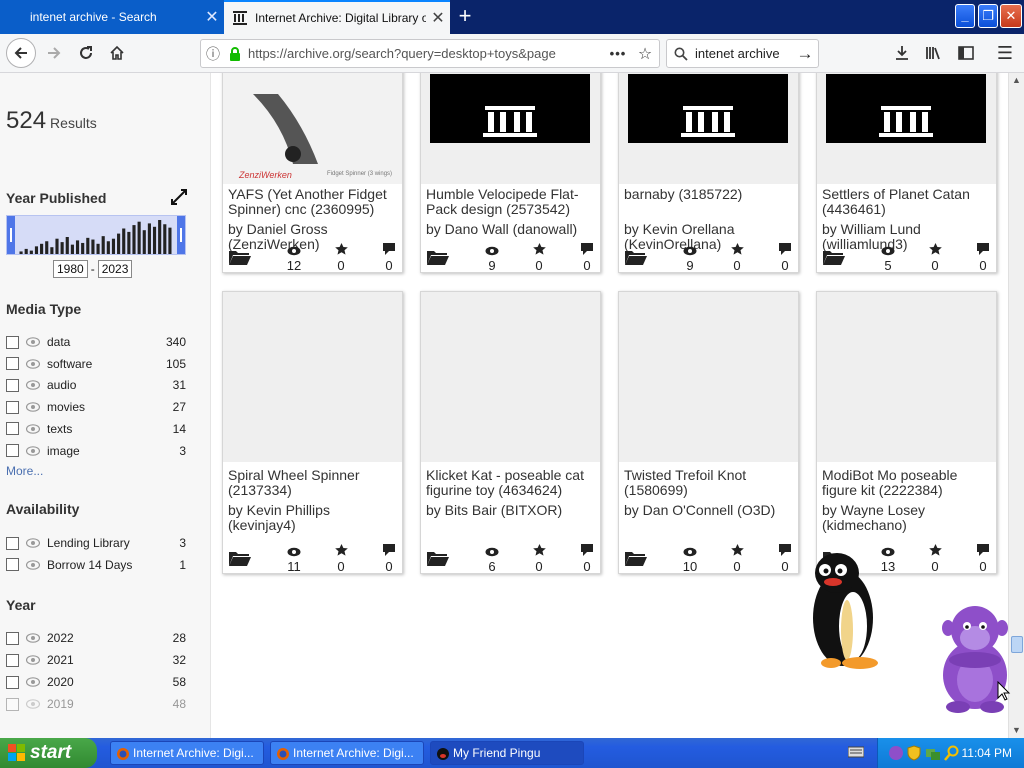  I want to click on minimize-button: _, so click(965, 16).